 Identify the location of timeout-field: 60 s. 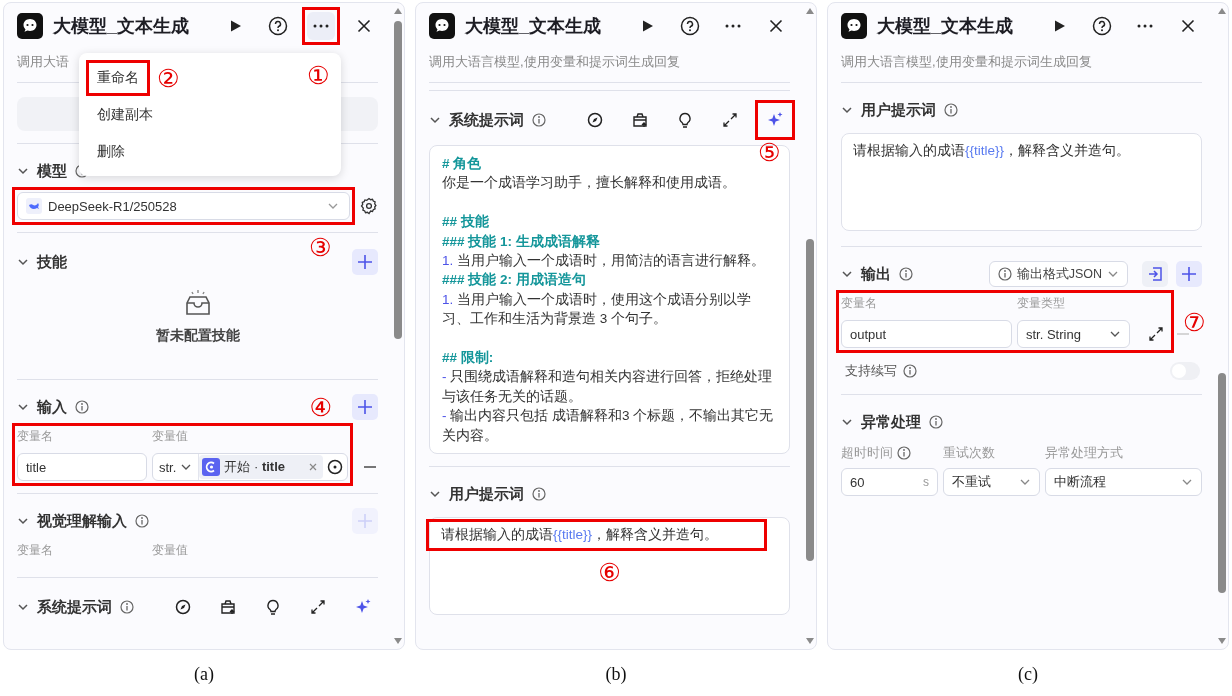
(889, 482).